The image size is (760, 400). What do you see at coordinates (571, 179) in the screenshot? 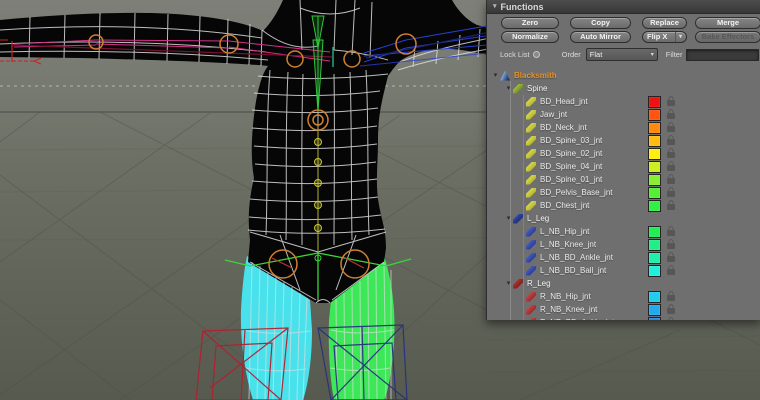
I see `tree-row-label: BD_Spine_01_jnt` at bounding box center [571, 179].